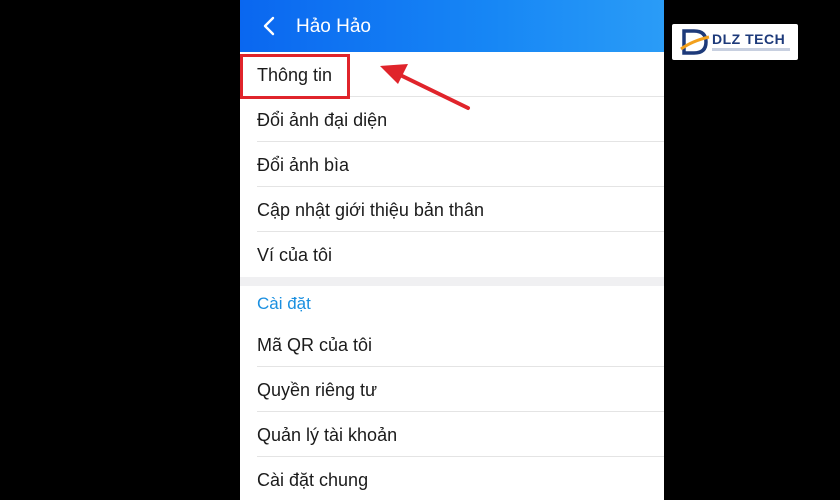 Image resolution: width=840 pixels, height=500 pixels. Describe the element at coordinates (695, 42) in the screenshot. I see `dlz-logo-mark-icon` at that location.